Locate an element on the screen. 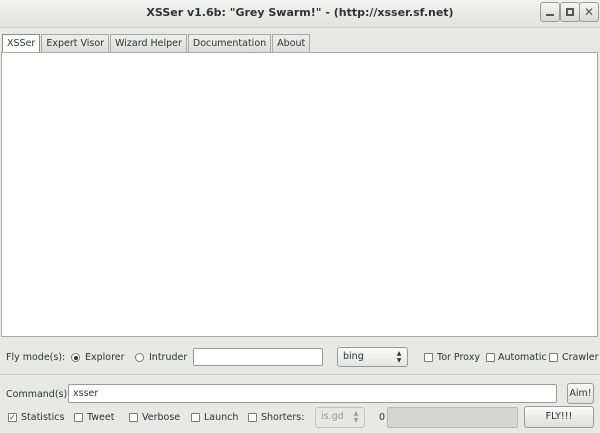  statistics-label: Statistics is located at coordinates (42, 417).